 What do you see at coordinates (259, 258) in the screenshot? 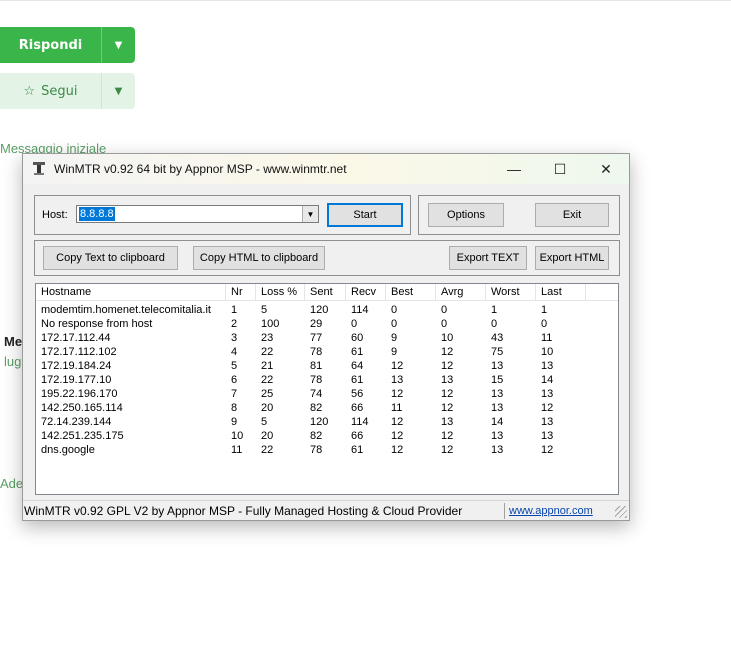
I see `copy-html-button: Copy HTML to clipboard` at bounding box center [259, 258].